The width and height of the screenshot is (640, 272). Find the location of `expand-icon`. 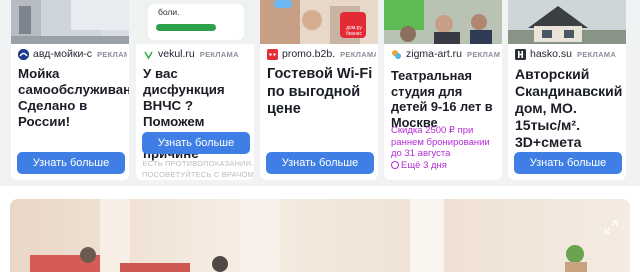

expand-icon is located at coordinates (611, 227).